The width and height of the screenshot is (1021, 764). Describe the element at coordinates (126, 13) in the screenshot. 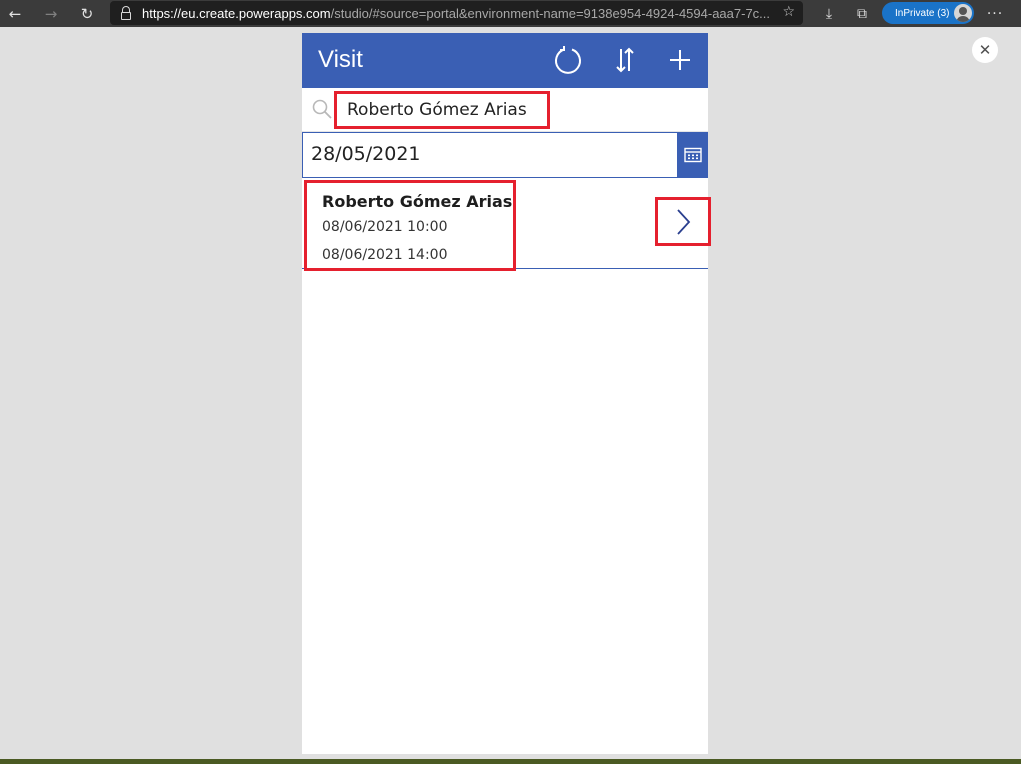

I see `lock-icon` at that location.